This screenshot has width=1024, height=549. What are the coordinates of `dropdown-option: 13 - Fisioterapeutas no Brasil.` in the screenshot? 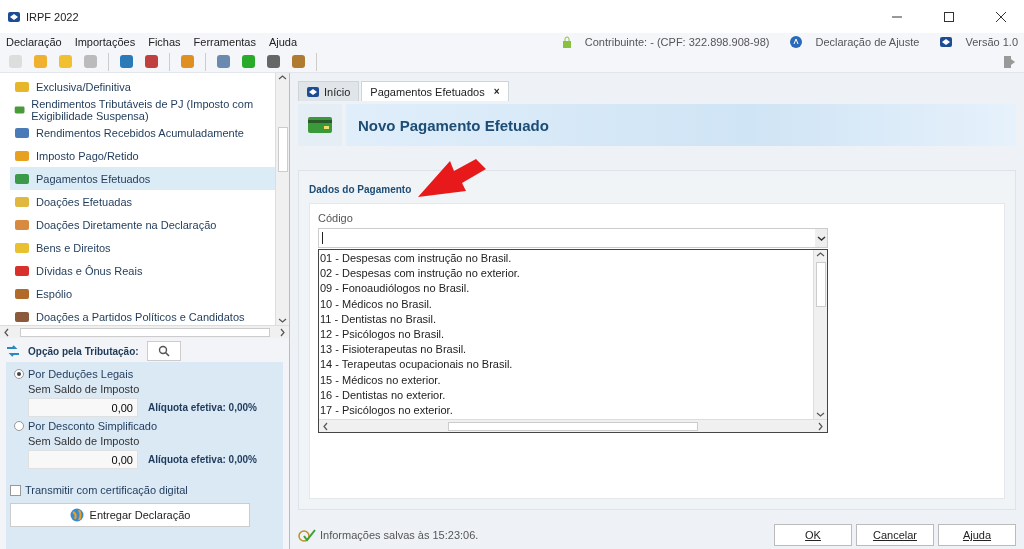 It's located at (566, 350).